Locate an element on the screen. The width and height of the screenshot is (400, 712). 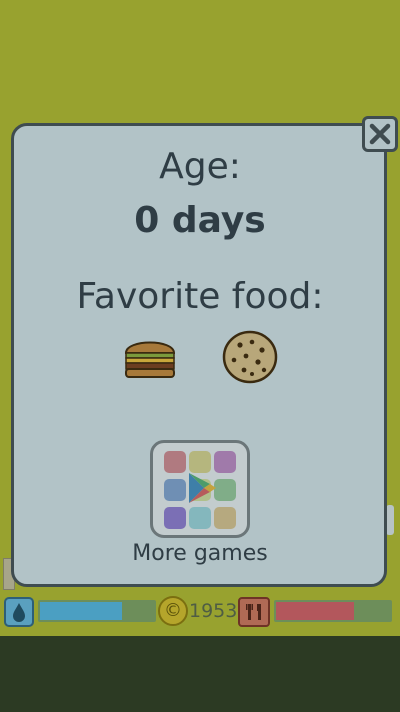
water-drop-icon is located at coordinates (19, 612).